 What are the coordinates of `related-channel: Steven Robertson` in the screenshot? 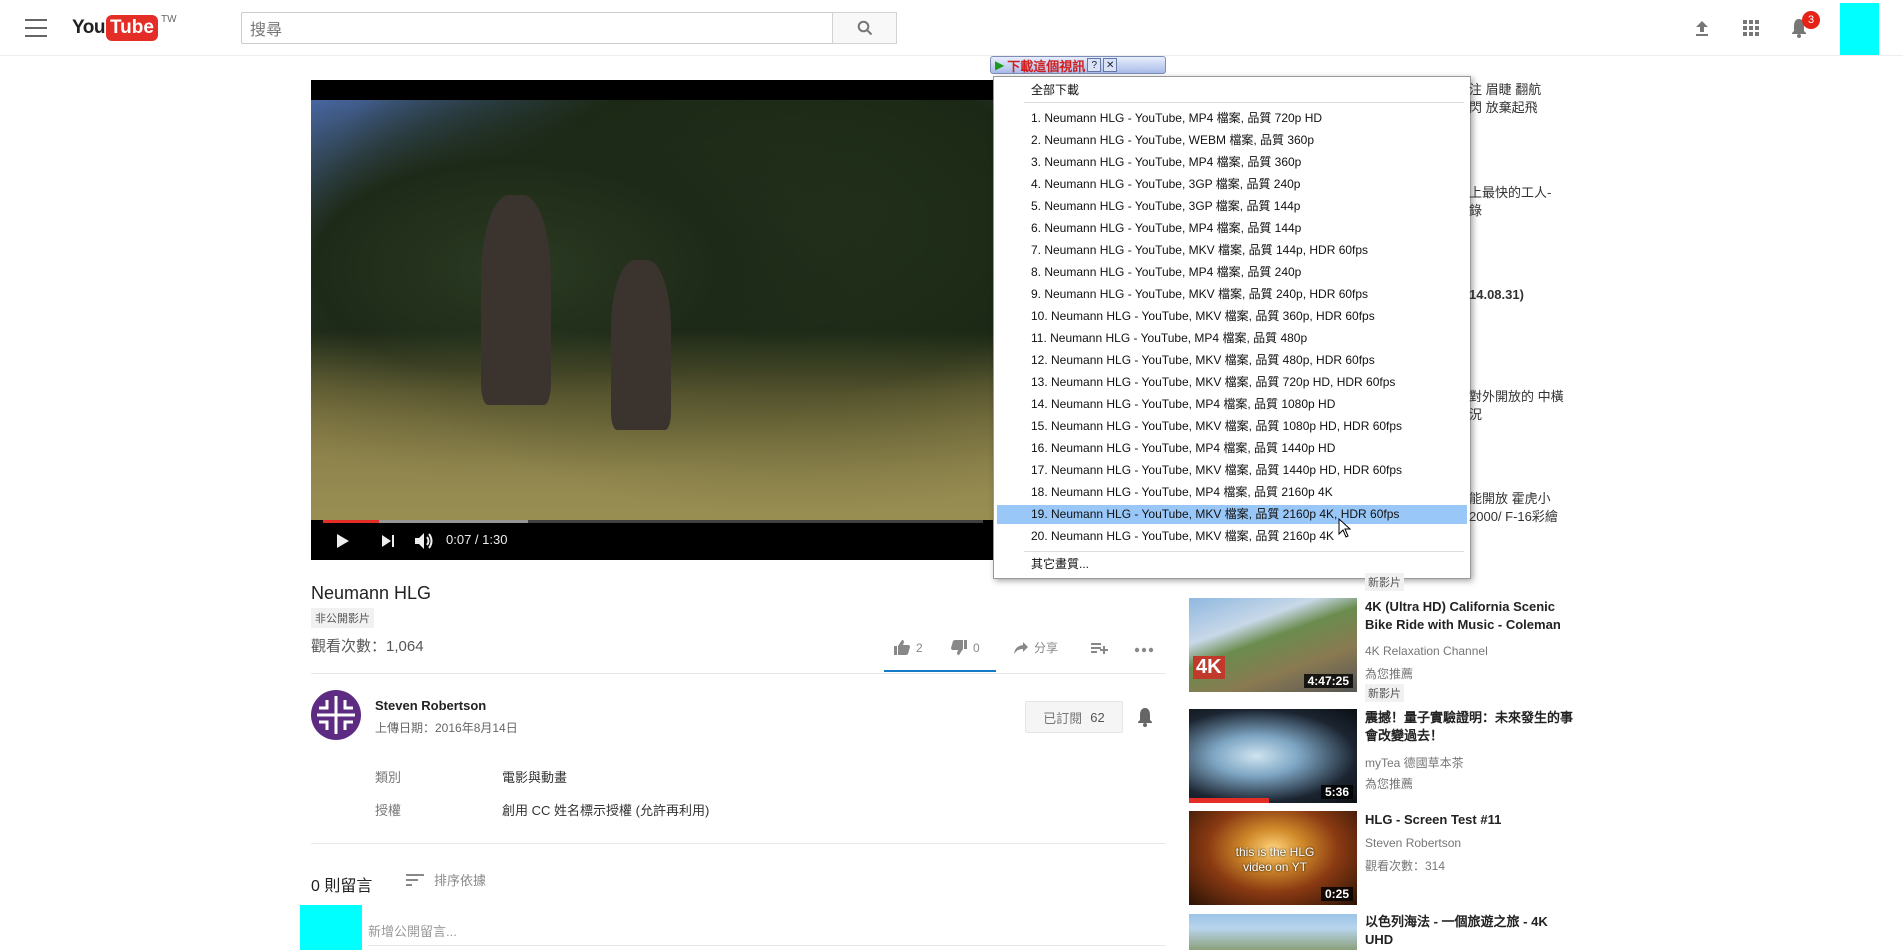 It's located at (1413, 843).